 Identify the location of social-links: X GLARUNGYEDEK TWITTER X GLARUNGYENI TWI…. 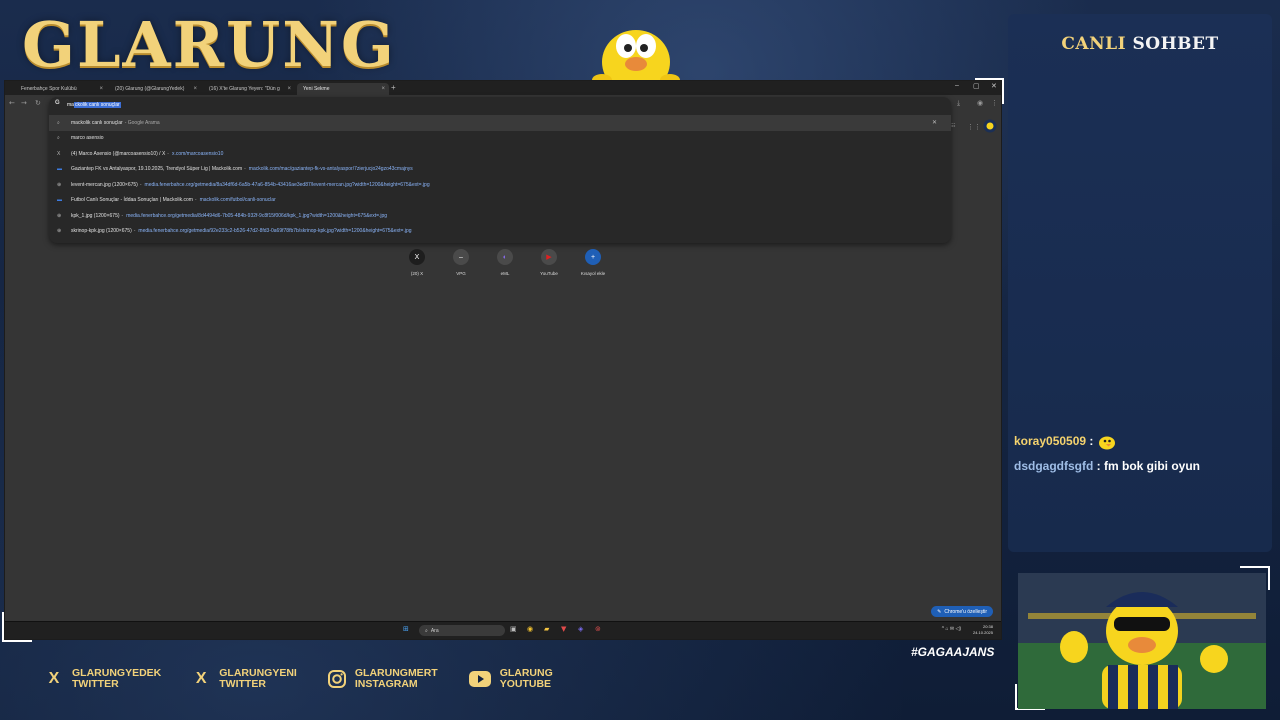
(298, 679).